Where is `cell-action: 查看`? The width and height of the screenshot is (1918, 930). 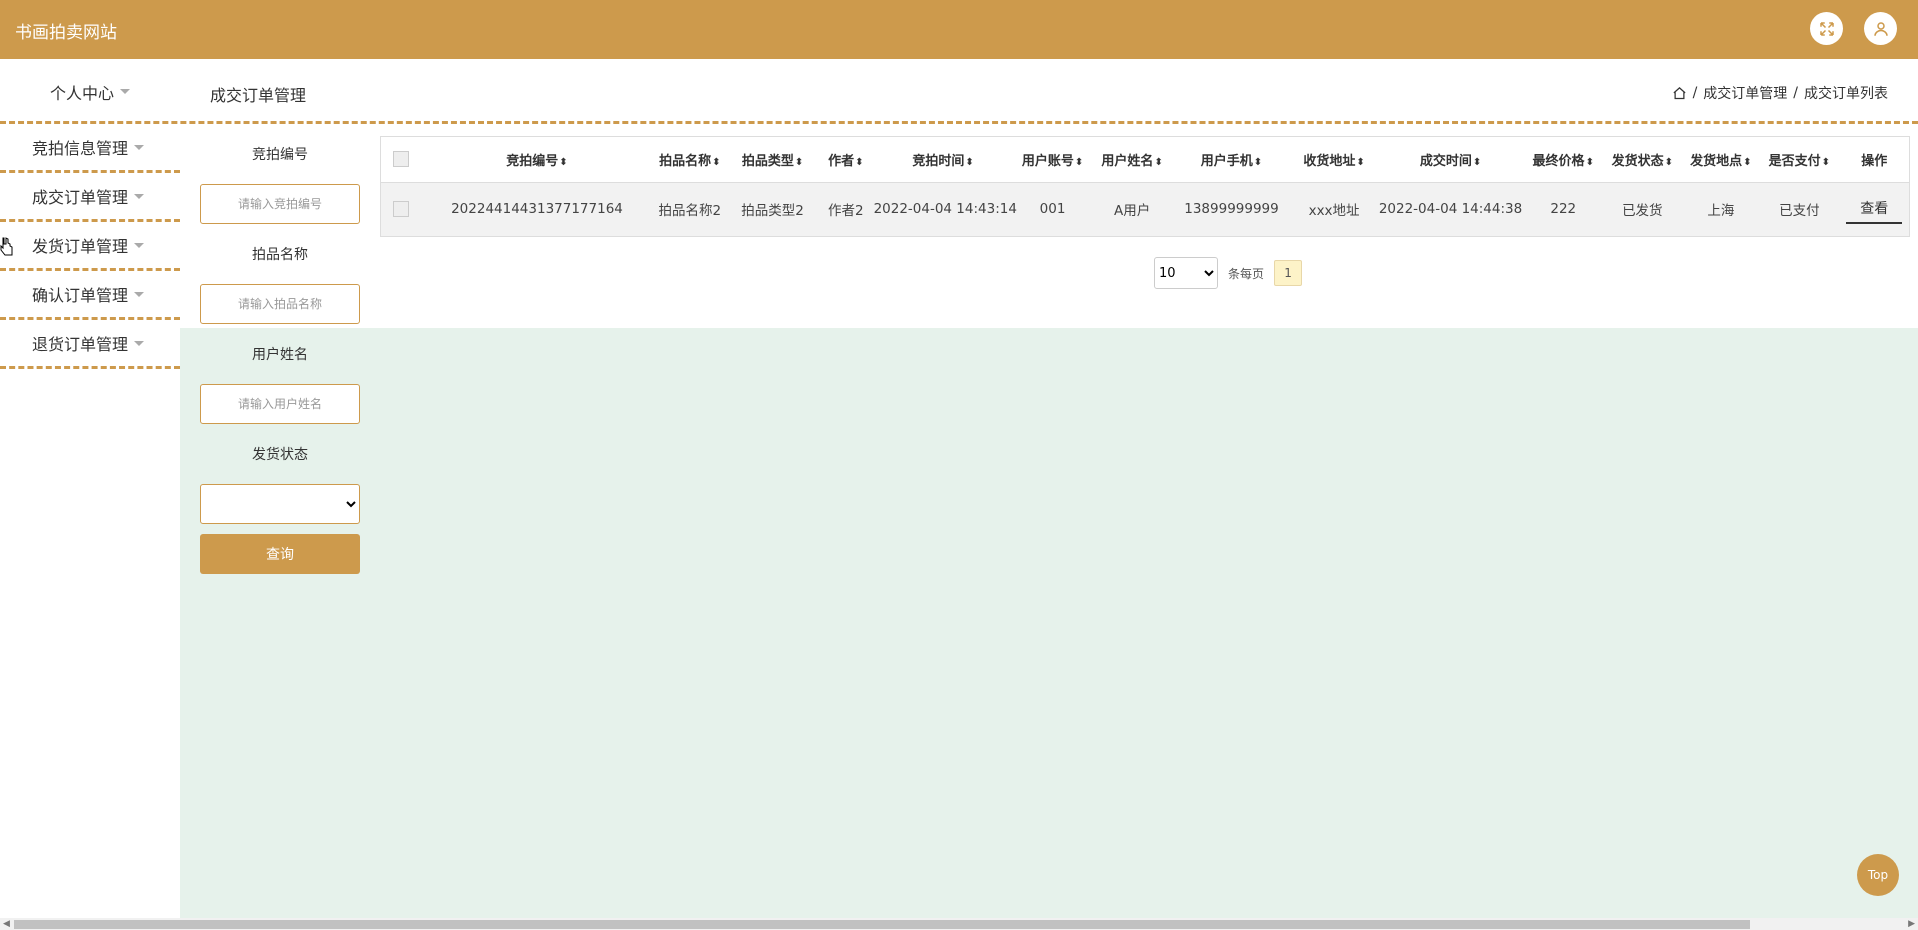
cell-action: 查看 is located at coordinates (1874, 209).